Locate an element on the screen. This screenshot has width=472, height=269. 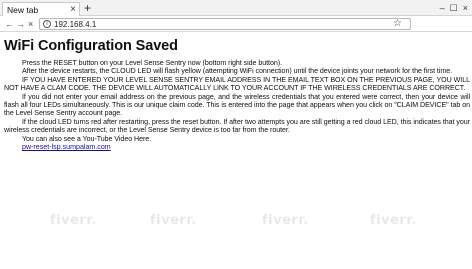
site-info-icon: i is located at coordinates (47, 24).